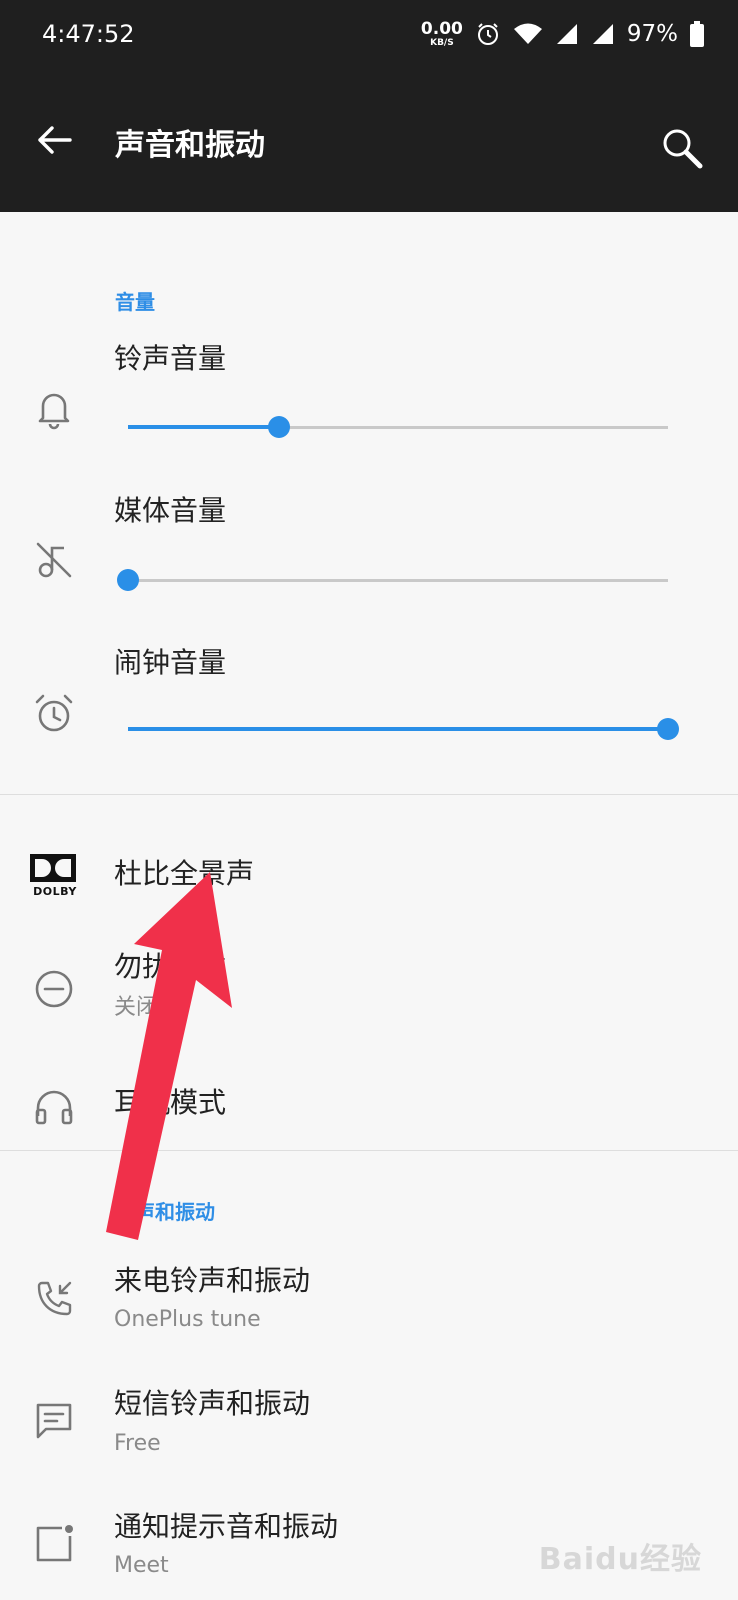 The image size is (738, 1600). What do you see at coordinates (170, 966) in the screenshot?
I see `dnd-title: 勿扰模式` at bounding box center [170, 966].